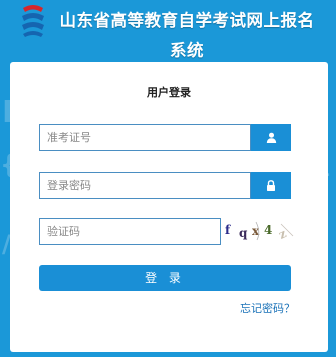 The height and width of the screenshot is (357, 336). What do you see at coordinates (69, 137) in the screenshot?
I see `exam-number-placeholder: 准考证号` at bounding box center [69, 137].